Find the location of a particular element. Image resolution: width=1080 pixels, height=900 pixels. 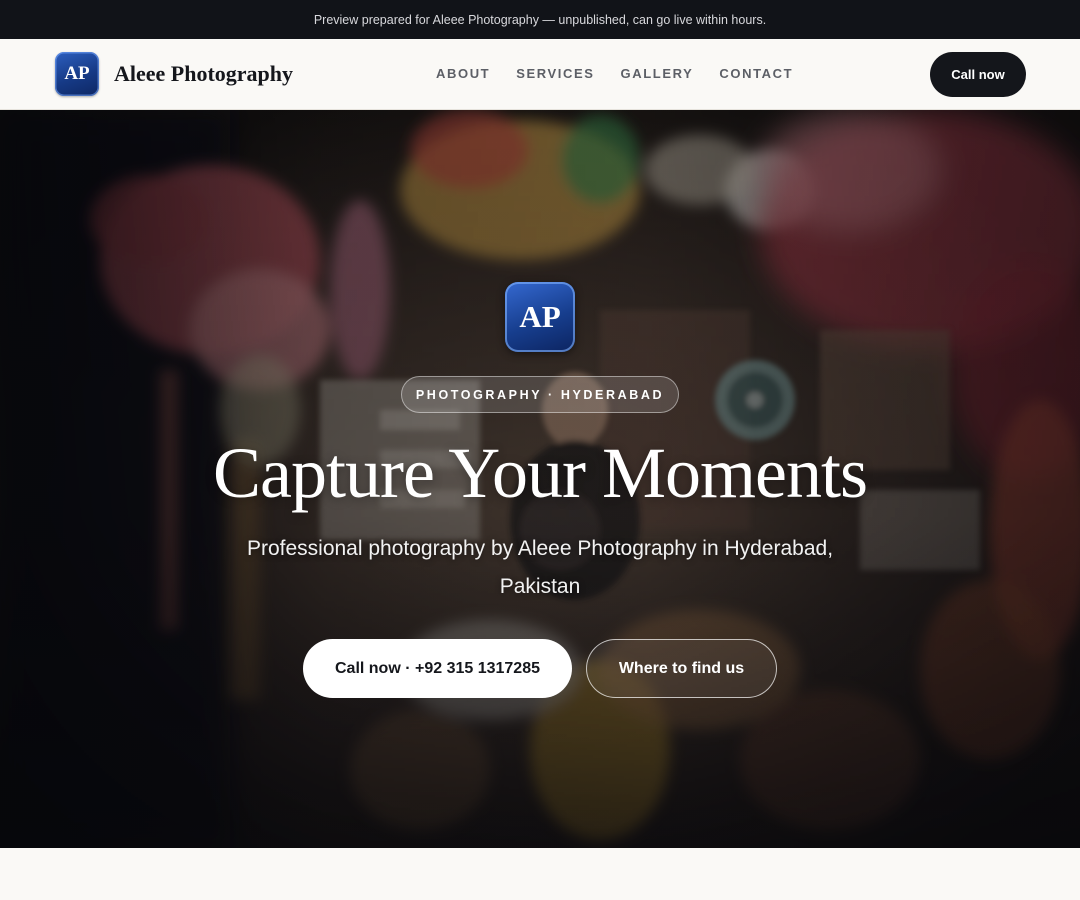

hero-tag-pill: PHOTOGRAPHY · HYDERABAD is located at coordinates (540, 394).